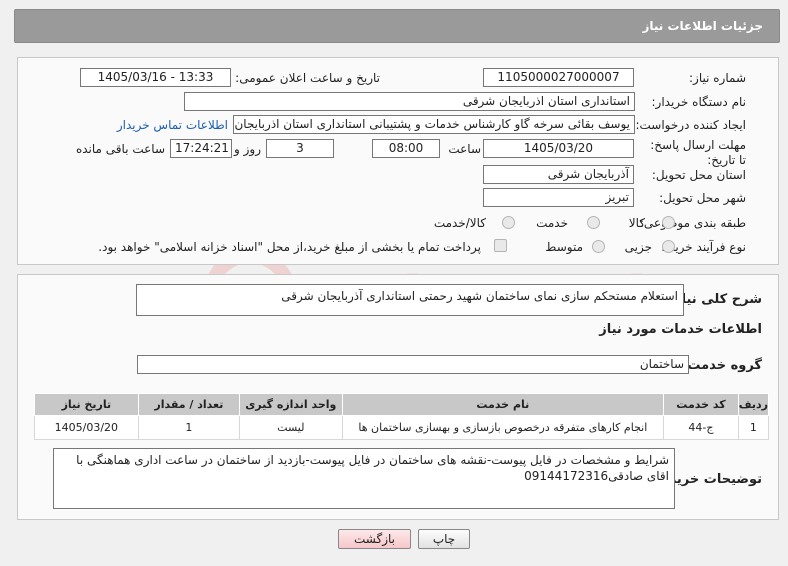 The image size is (788, 566). I want to click on days-remaining-field: 3, so click(300, 148).